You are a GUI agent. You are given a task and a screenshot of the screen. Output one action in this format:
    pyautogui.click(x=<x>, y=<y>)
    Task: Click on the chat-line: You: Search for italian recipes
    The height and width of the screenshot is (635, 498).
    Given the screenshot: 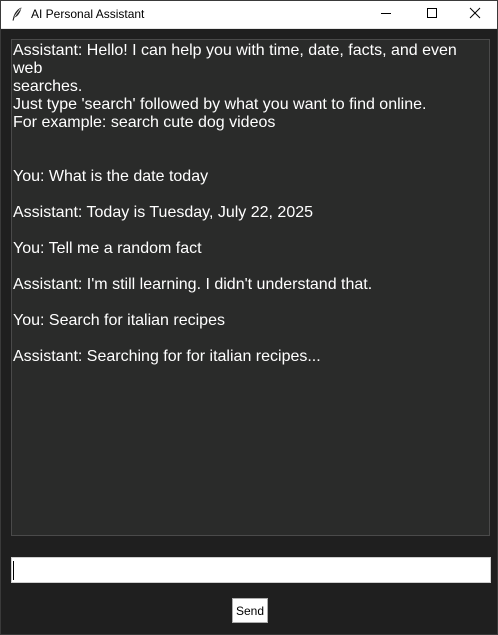 What is the action you would take?
    pyautogui.click(x=119, y=320)
    